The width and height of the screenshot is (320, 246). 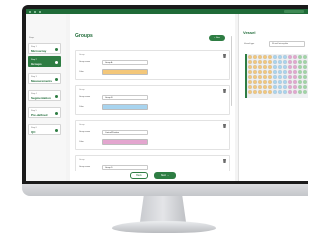 What do you see at coordinates (139, 175) in the screenshot?
I see `back-button: Back` at bounding box center [139, 175].